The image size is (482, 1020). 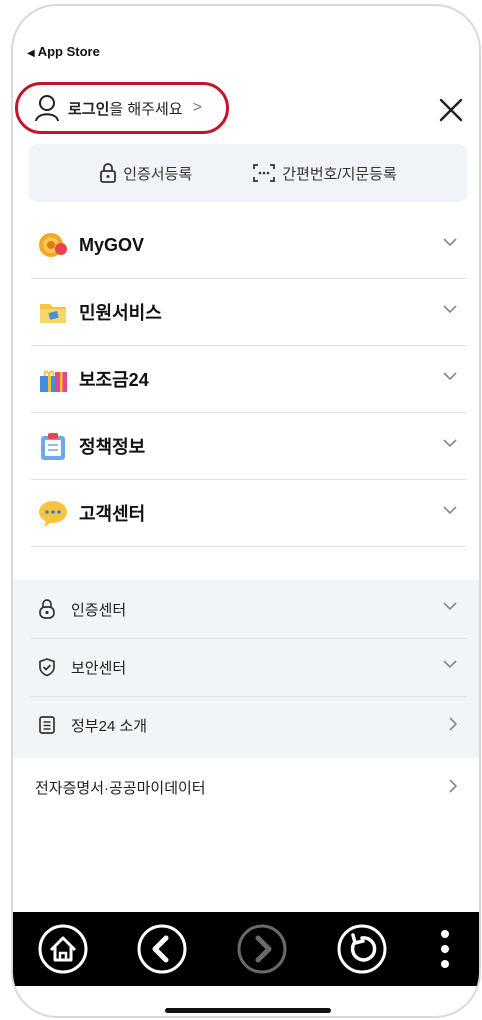 I want to click on document-icon, so click(x=47, y=725).